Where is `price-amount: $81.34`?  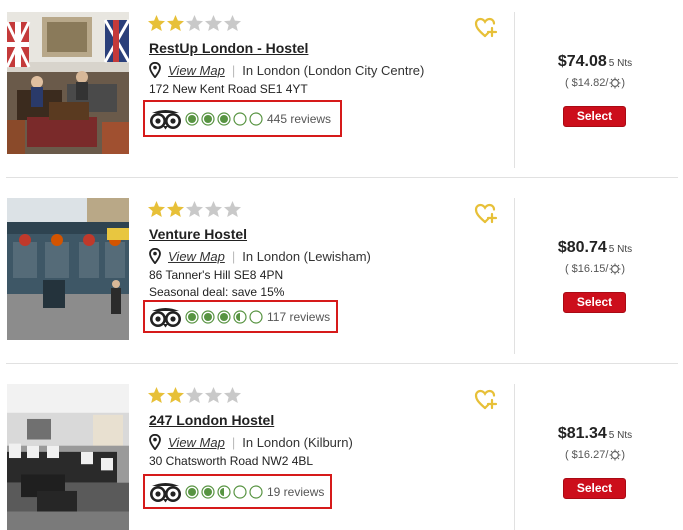 price-amount: $81.34 is located at coordinates (582, 433).